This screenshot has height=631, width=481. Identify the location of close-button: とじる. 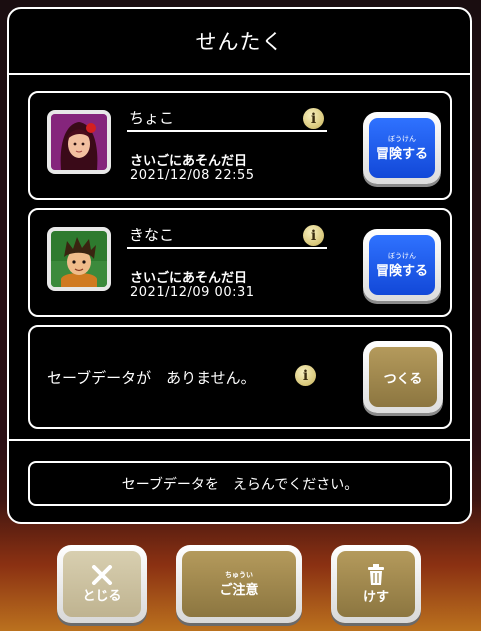
(102, 584).